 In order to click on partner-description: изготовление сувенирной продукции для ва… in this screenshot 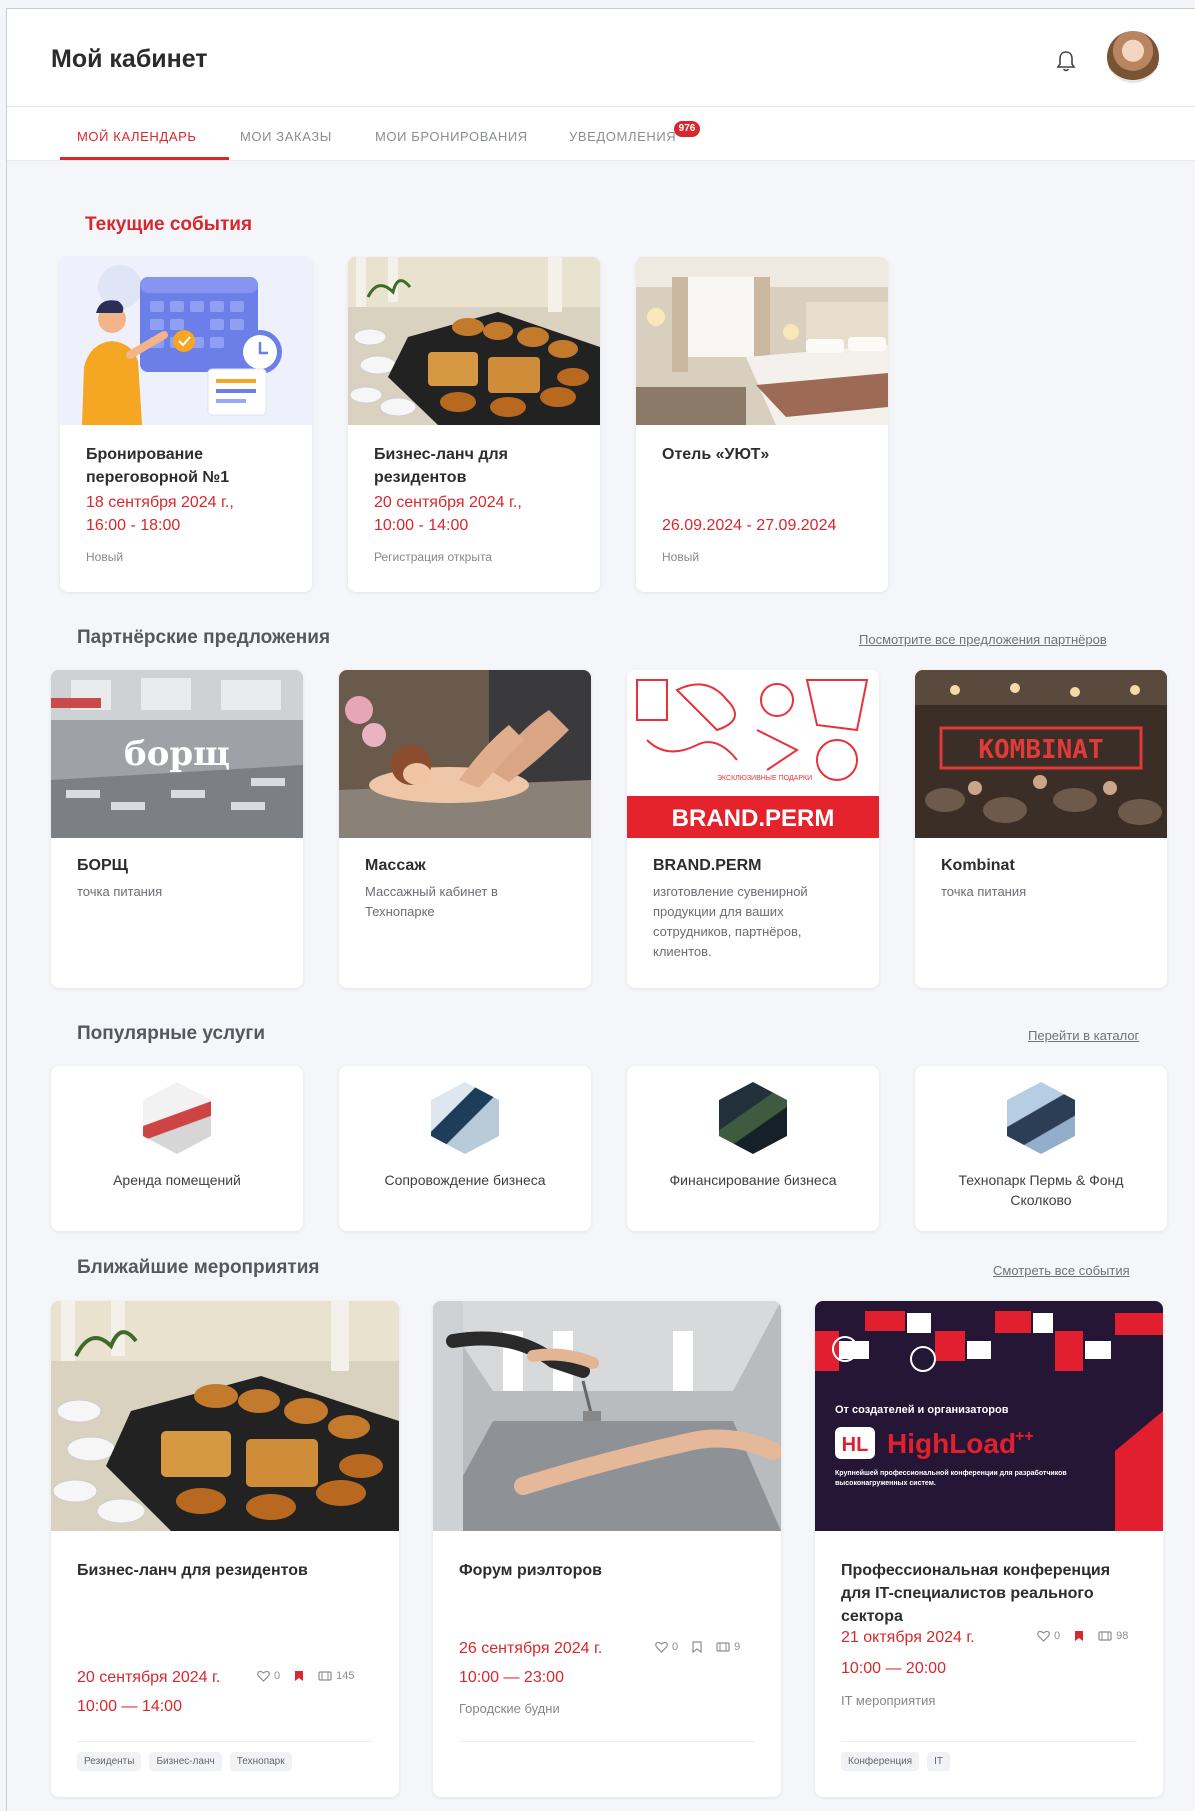, I will do `click(730, 921)`.